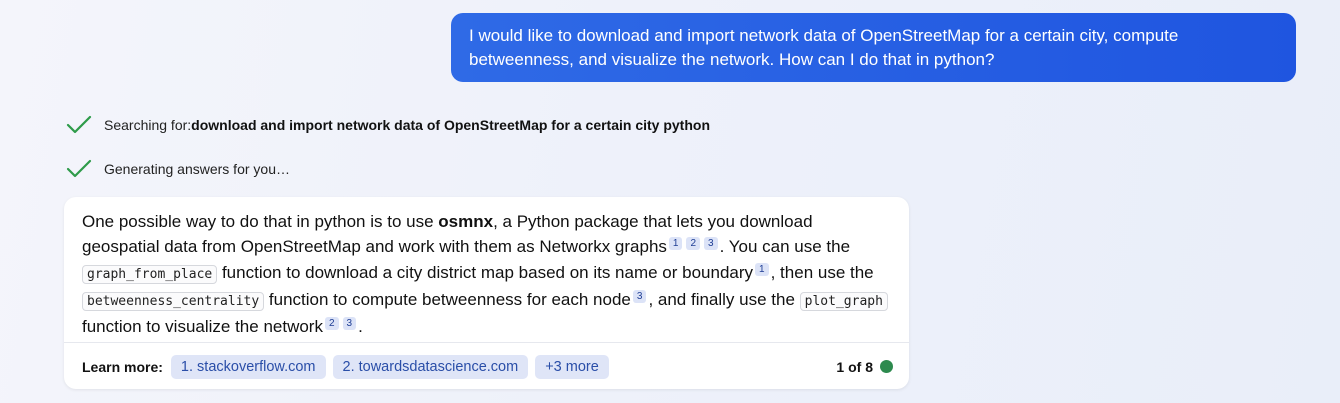 This screenshot has width=1340, height=403. I want to click on answer-segment: , and finally use the, so click(724, 299).